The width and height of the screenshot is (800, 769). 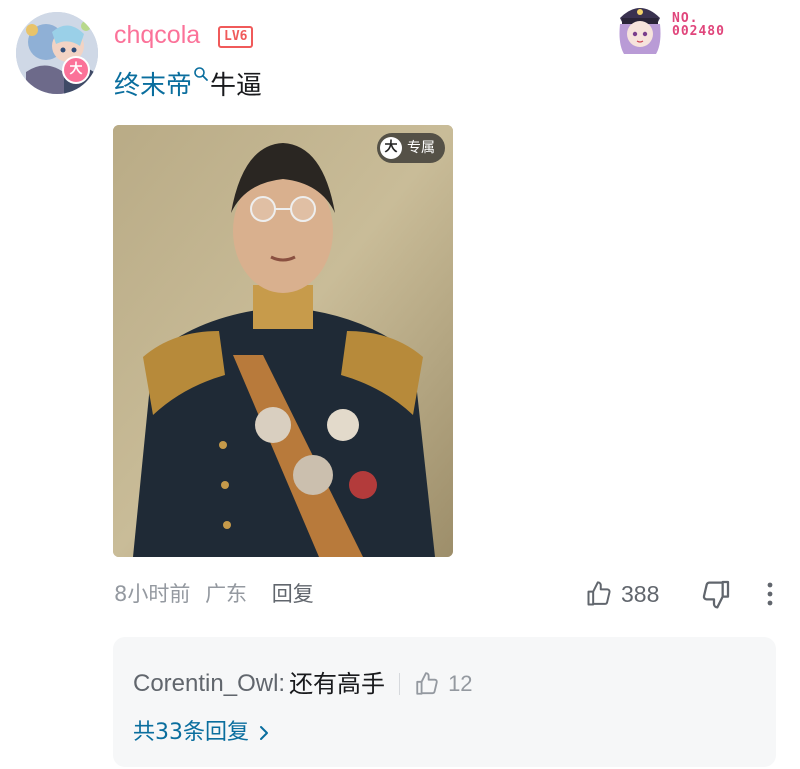 What do you see at coordinates (770, 594) in the screenshot?
I see `more-vertical-icon` at bounding box center [770, 594].